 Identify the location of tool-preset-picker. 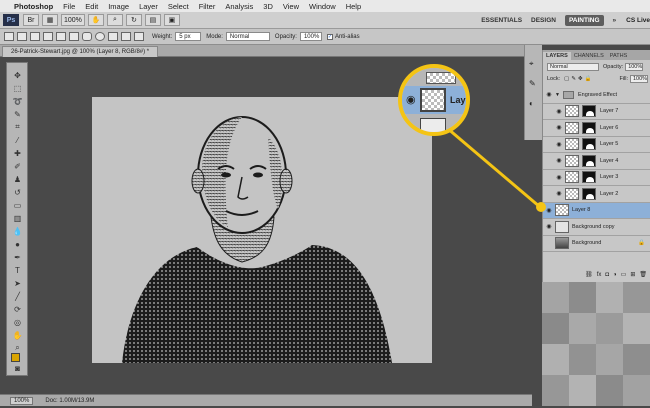
(9, 36).